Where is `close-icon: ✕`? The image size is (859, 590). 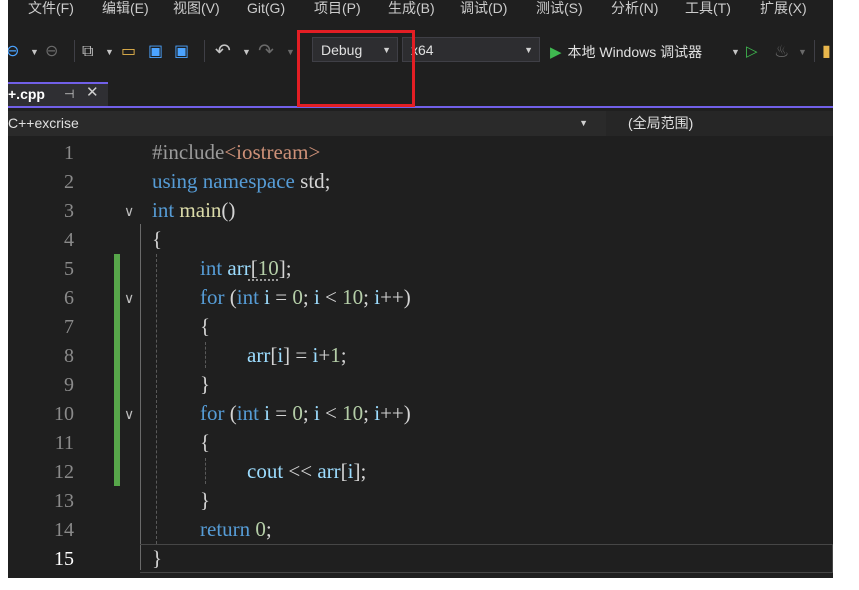 close-icon: ✕ is located at coordinates (92, 93).